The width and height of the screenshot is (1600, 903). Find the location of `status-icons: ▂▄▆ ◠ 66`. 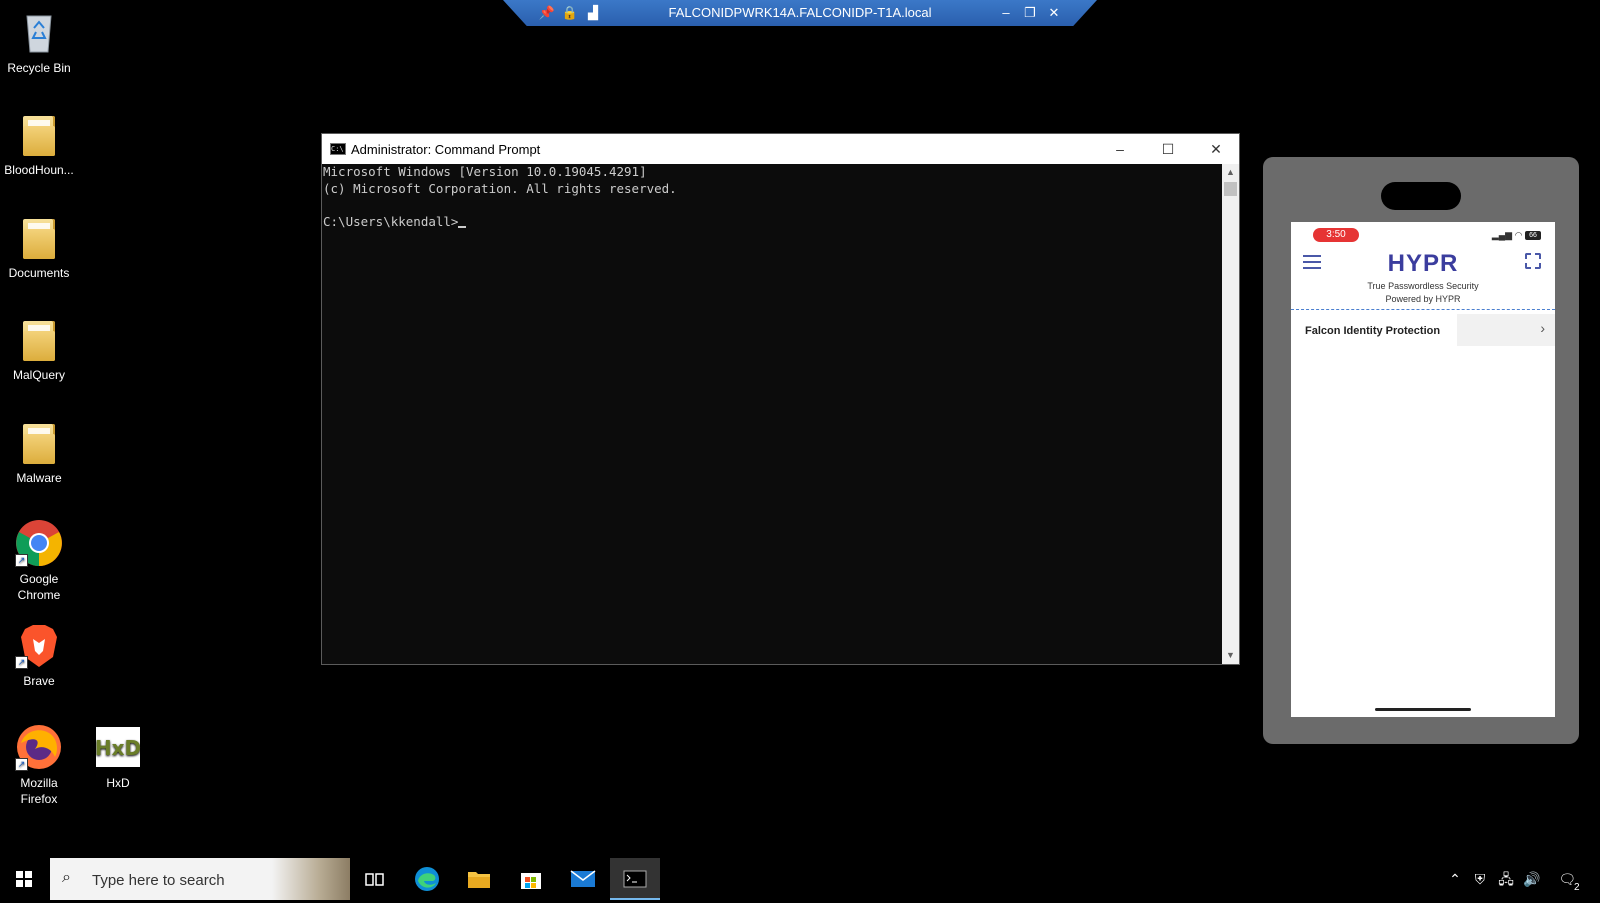

status-icons: ▂▄▆ ◠ 66 is located at coordinates (1516, 235).